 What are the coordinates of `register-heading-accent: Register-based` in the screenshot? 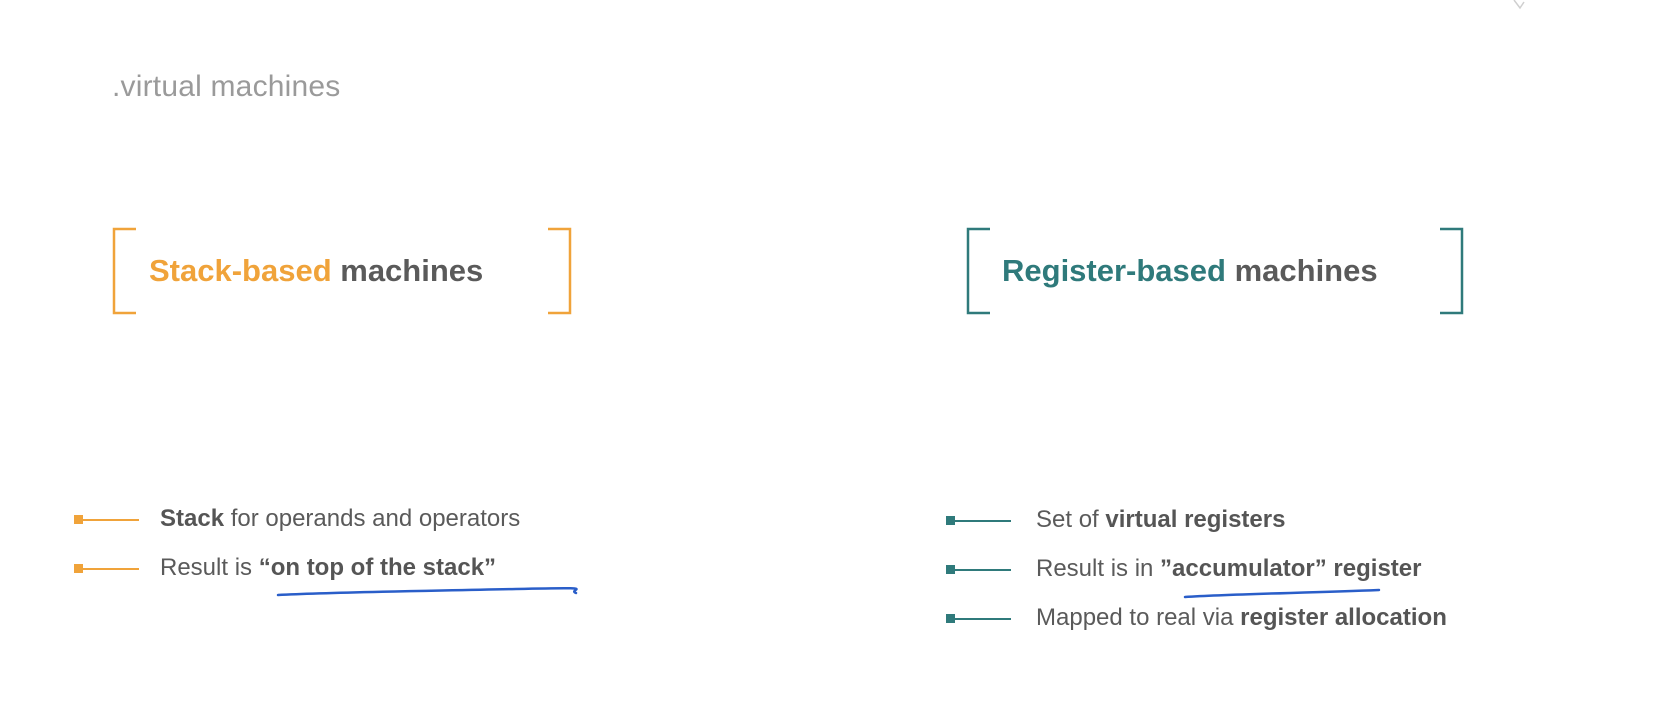 It's located at (1114, 270).